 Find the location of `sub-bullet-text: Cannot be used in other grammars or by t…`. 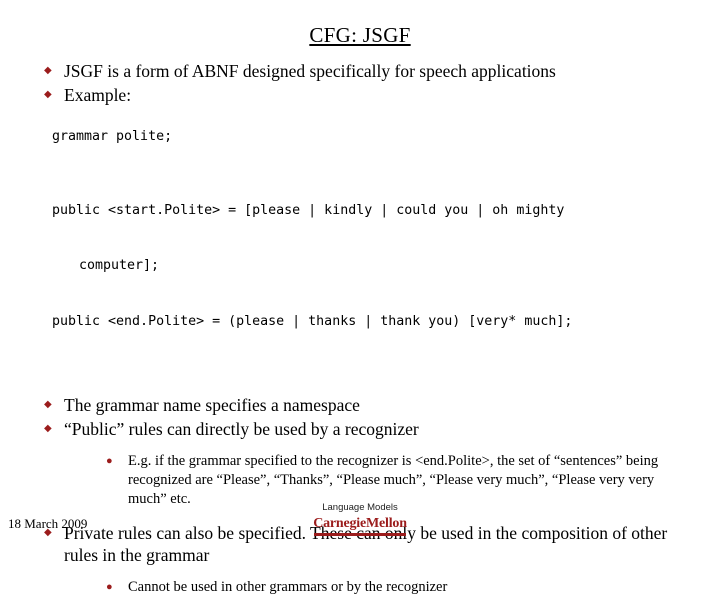

sub-bullet-text: Cannot be used in other grammars or by t… is located at coordinates (288, 587).